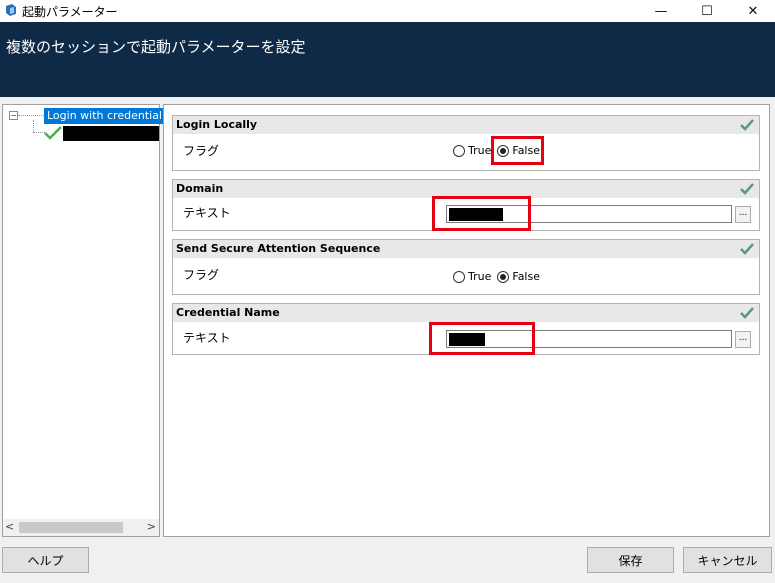 This screenshot has height=583, width=775. I want to click on maximize-button: ☐, so click(707, 11).